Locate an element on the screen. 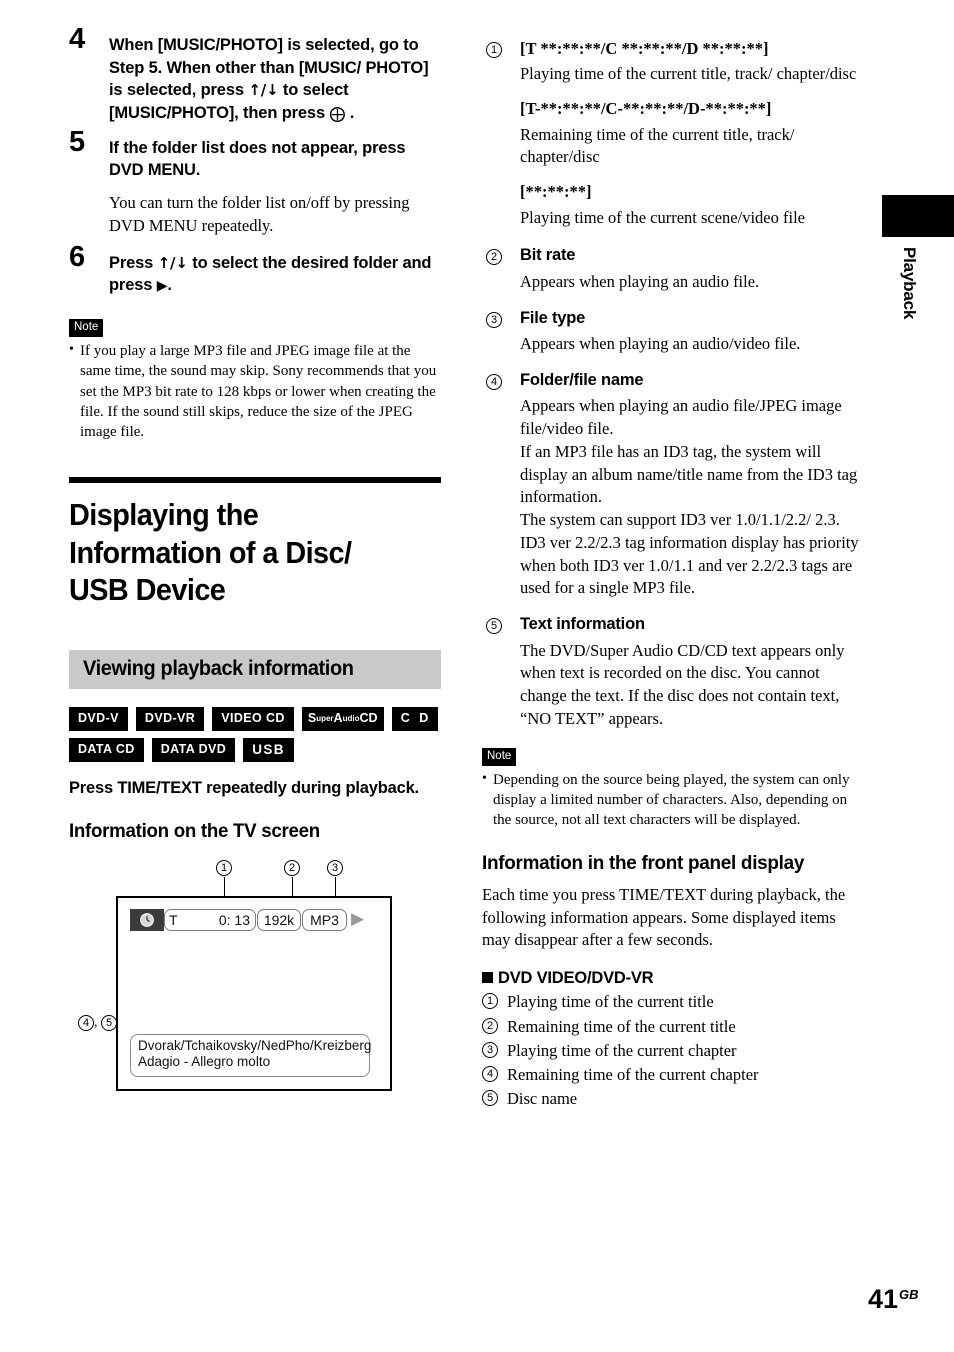 The width and height of the screenshot is (954, 1352). disc-badge-row: DVD-V DVD-VR VIDEO CD Super Audio CD C D is located at coordinates (255, 719).